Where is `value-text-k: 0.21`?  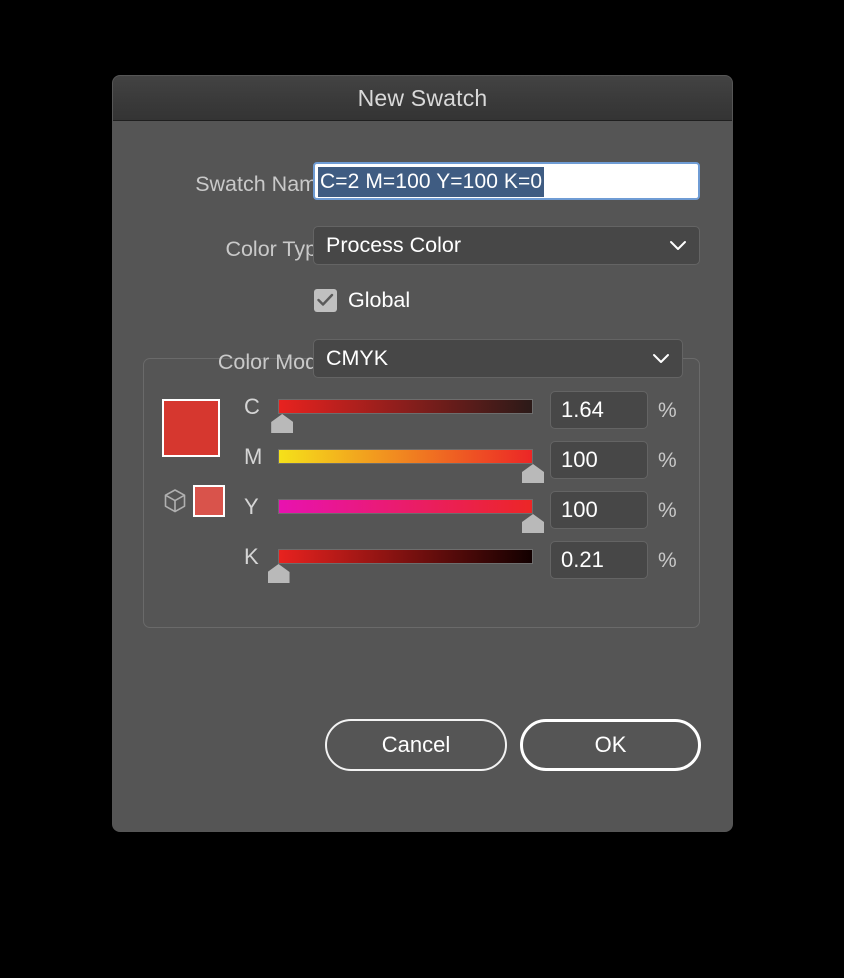 value-text-k: 0.21 is located at coordinates (582, 559).